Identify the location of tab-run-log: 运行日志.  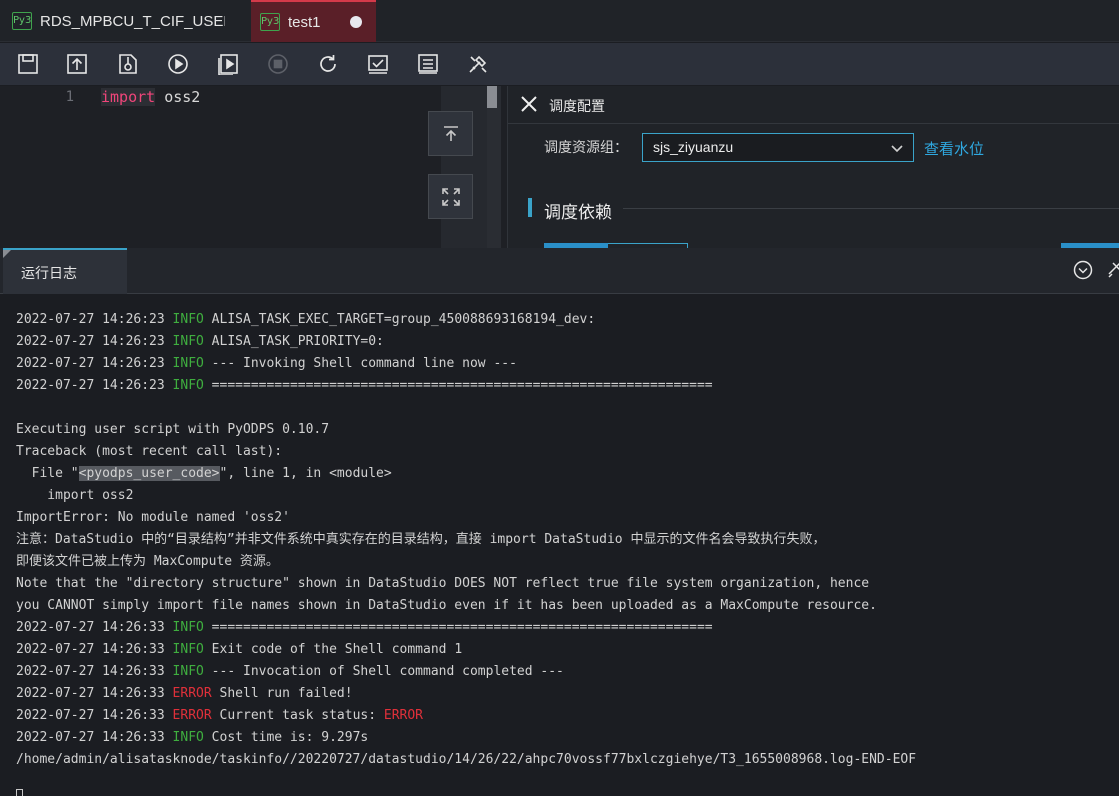
(65, 271).